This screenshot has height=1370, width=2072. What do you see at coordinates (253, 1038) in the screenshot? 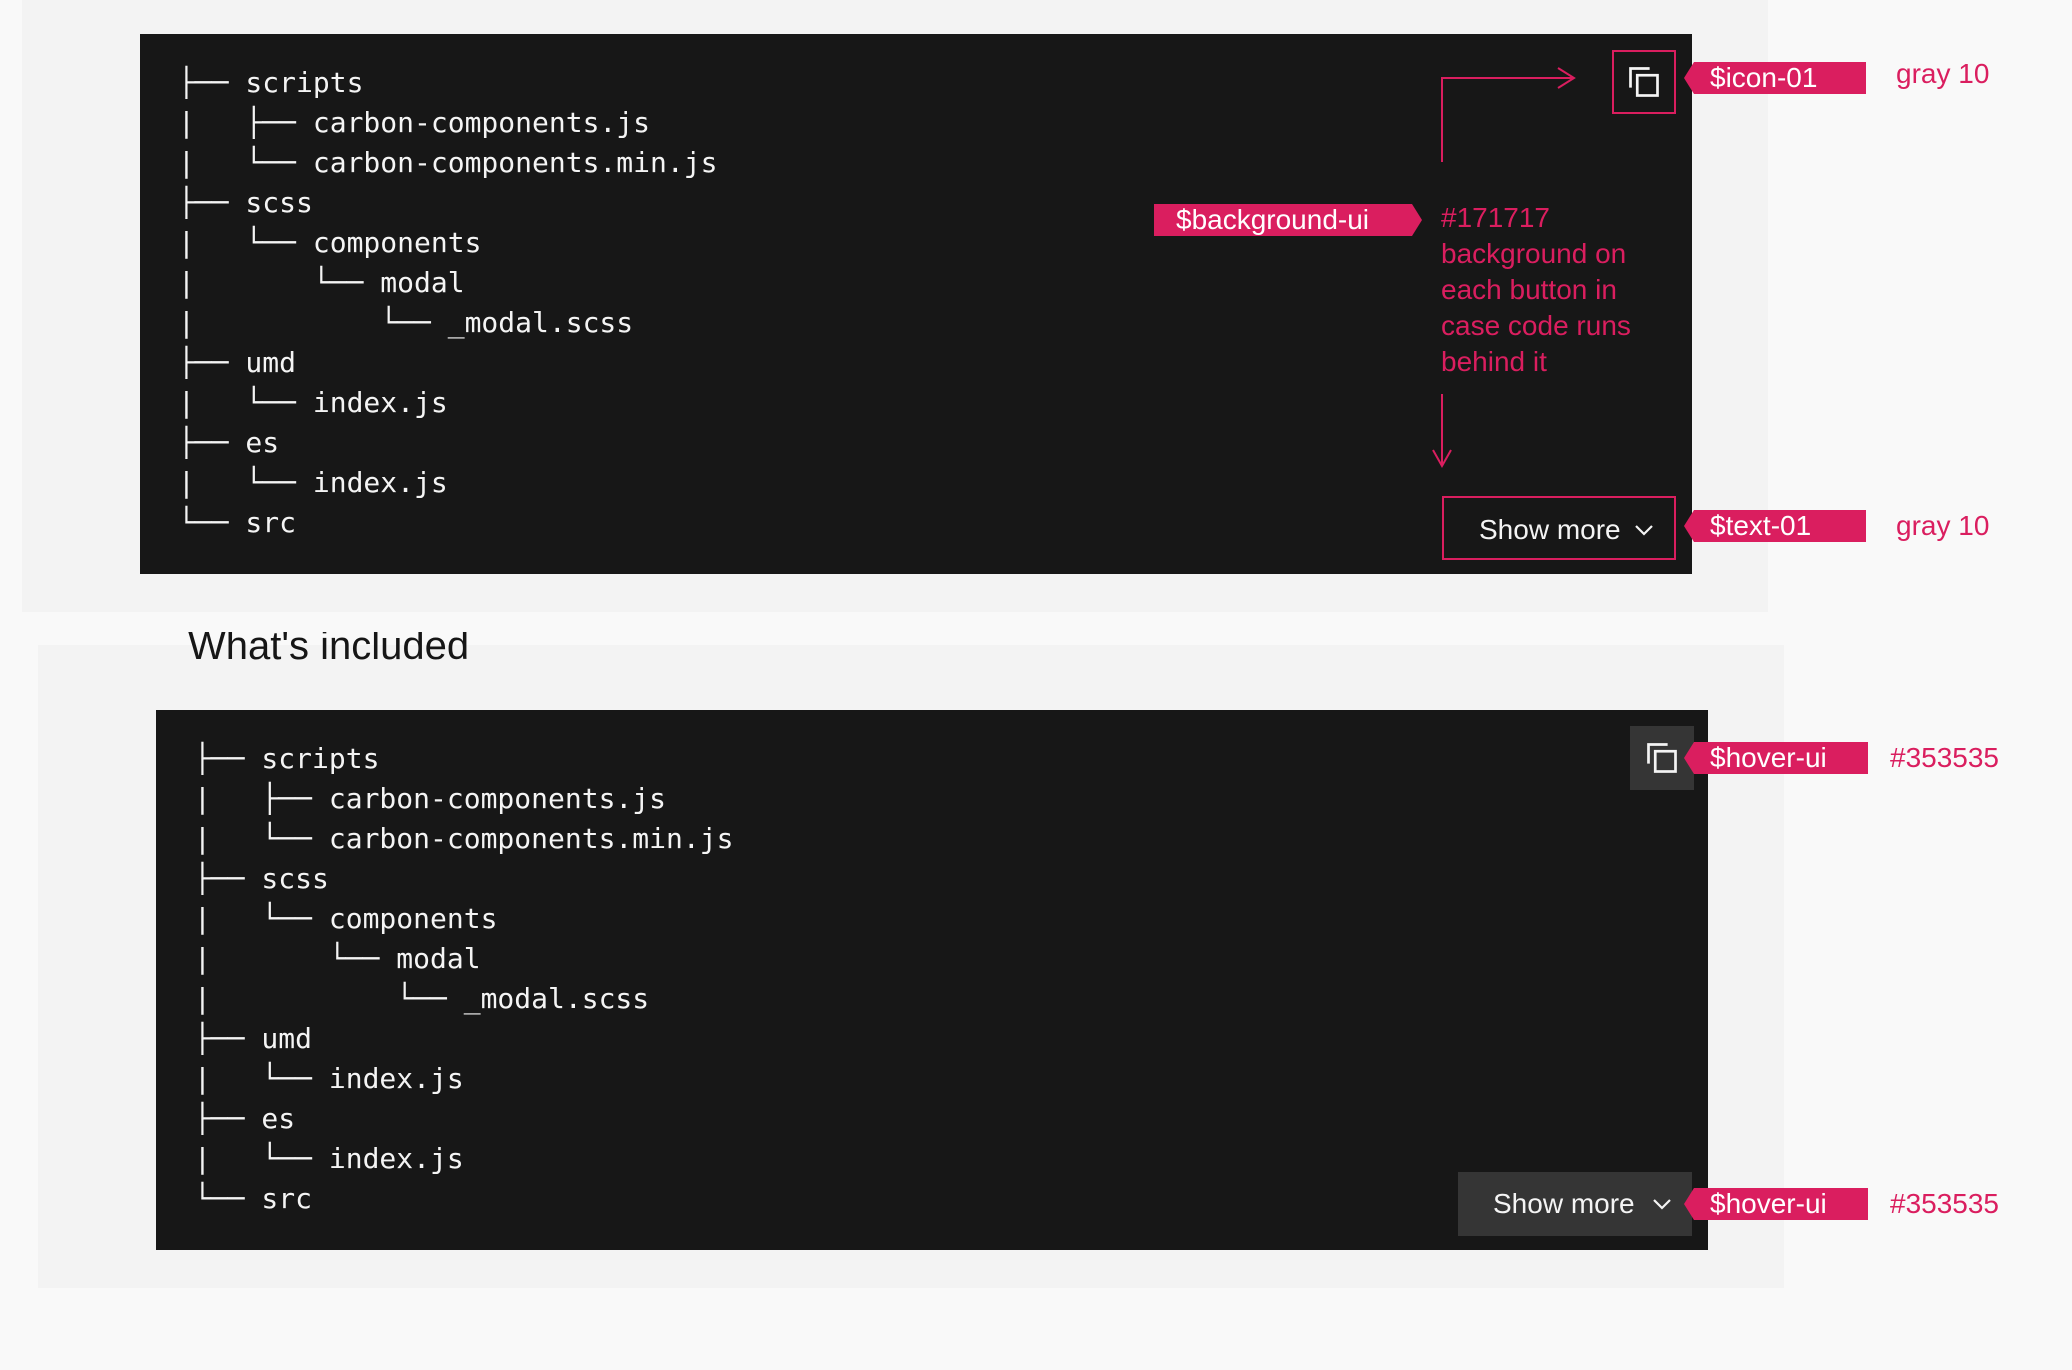
I see `code-line: ├── umd` at bounding box center [253, 1038].